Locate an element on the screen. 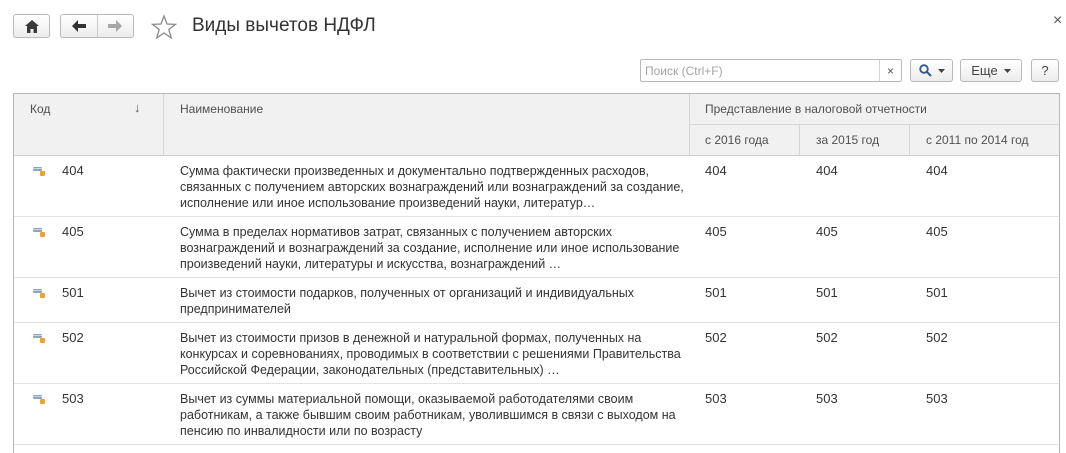 The height and width of the screenshot is (453, 1066). home-icon is located at coordinates (31, 26).